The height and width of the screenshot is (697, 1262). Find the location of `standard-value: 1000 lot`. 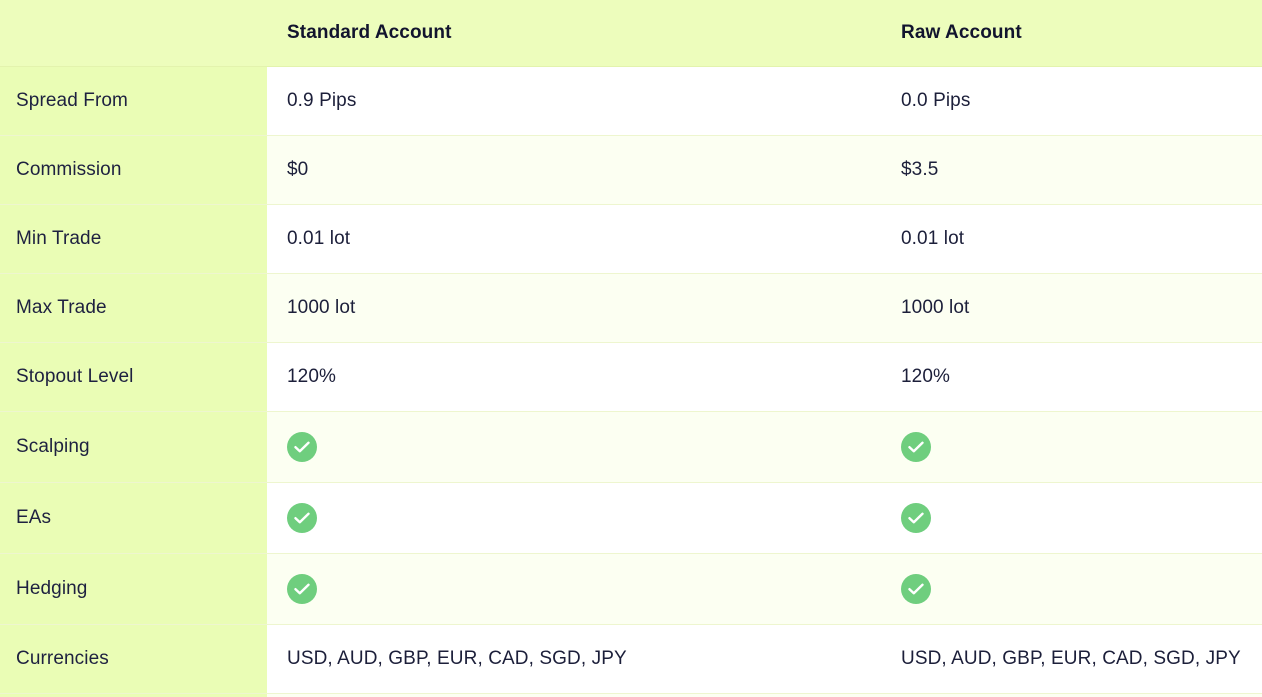

standard-value: 1000 lot is located at coordinates (321, 307).